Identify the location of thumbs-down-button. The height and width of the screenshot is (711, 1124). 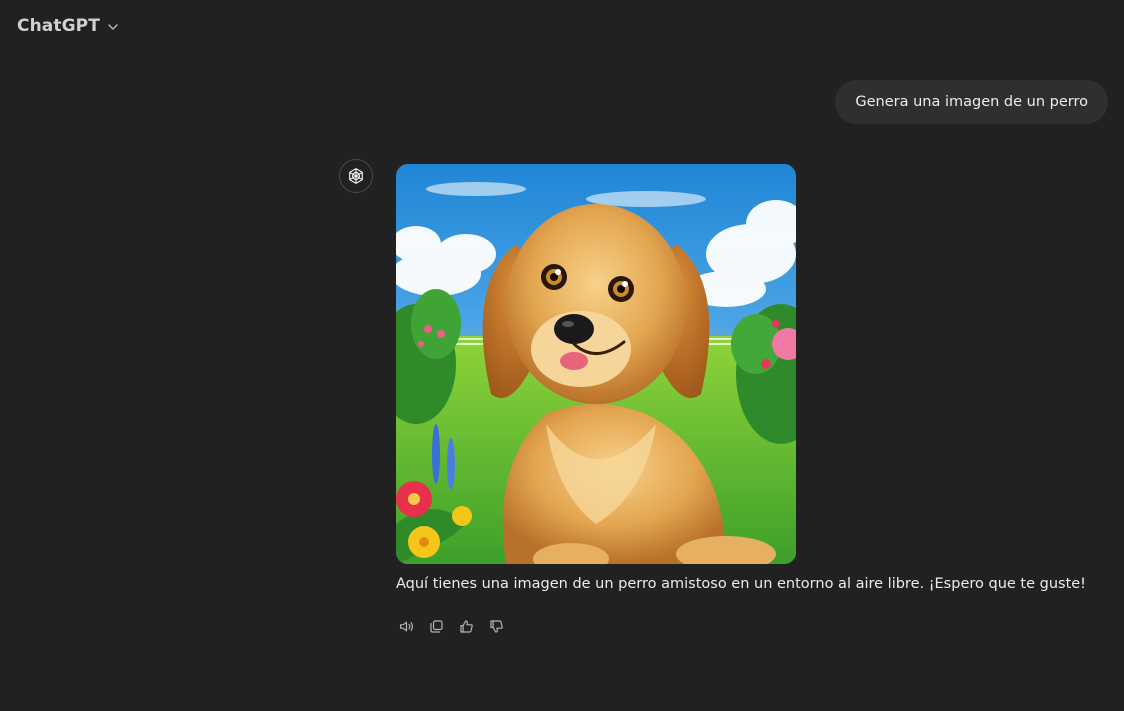
(496, 626).